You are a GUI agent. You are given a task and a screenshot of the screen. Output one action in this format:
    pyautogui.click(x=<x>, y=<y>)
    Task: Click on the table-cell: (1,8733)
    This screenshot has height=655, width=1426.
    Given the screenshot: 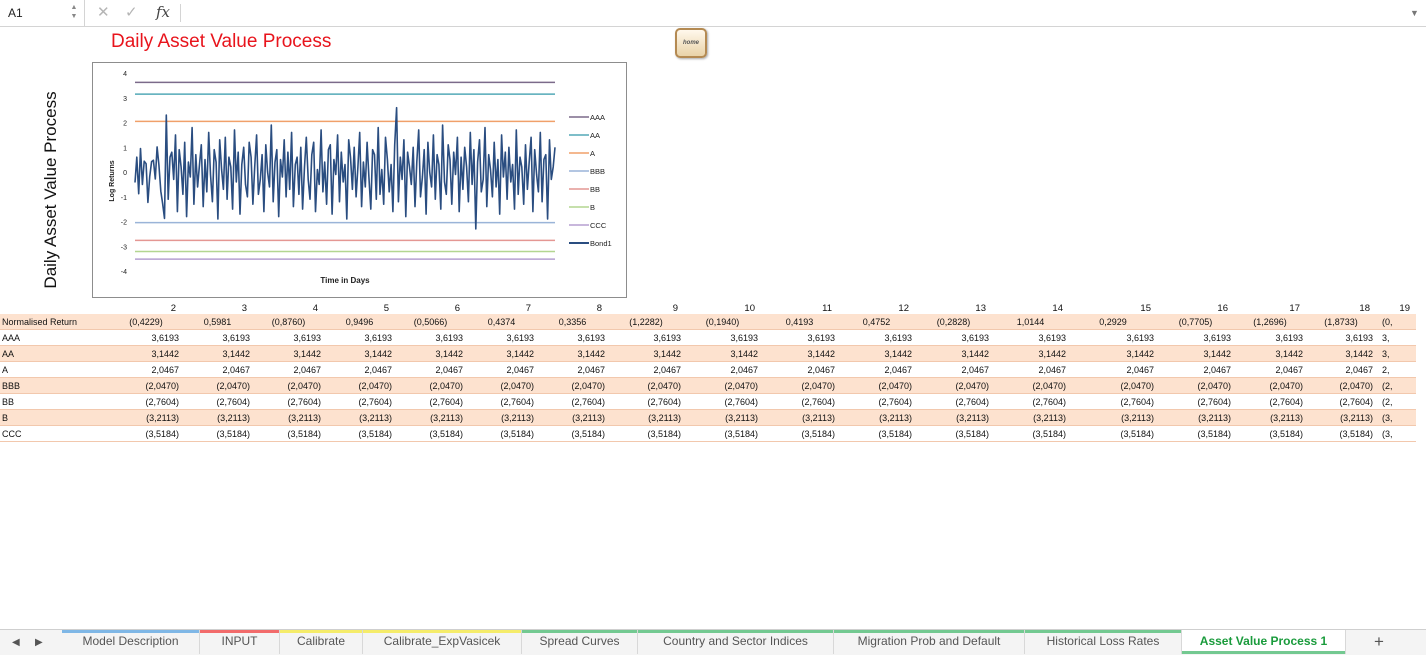 What is the action you would take?
    pyautogui.click(x=1341, y=322)
    